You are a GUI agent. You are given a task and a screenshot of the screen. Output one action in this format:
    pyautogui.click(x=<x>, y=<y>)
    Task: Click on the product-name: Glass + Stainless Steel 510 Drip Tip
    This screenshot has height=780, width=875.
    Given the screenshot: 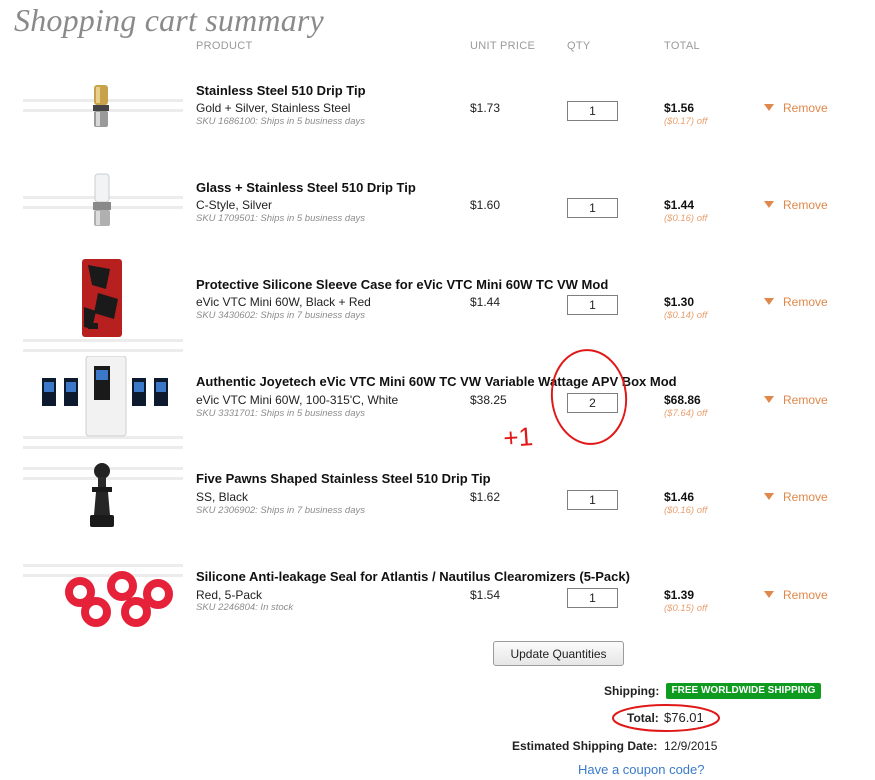 What is the action you would take?
    pyautogui.click(x=306, y=187)
    